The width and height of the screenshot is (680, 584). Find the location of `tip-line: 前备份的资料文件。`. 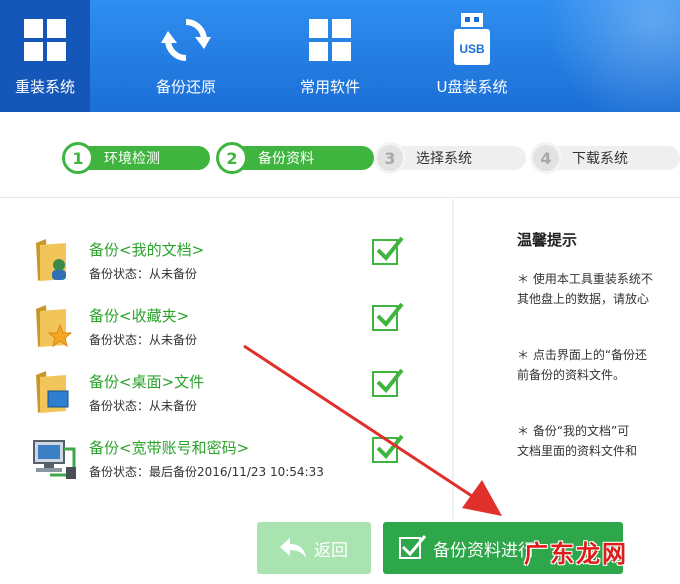

tip-line: 前备份的资料文件。 is located at coordinates (571, 375).